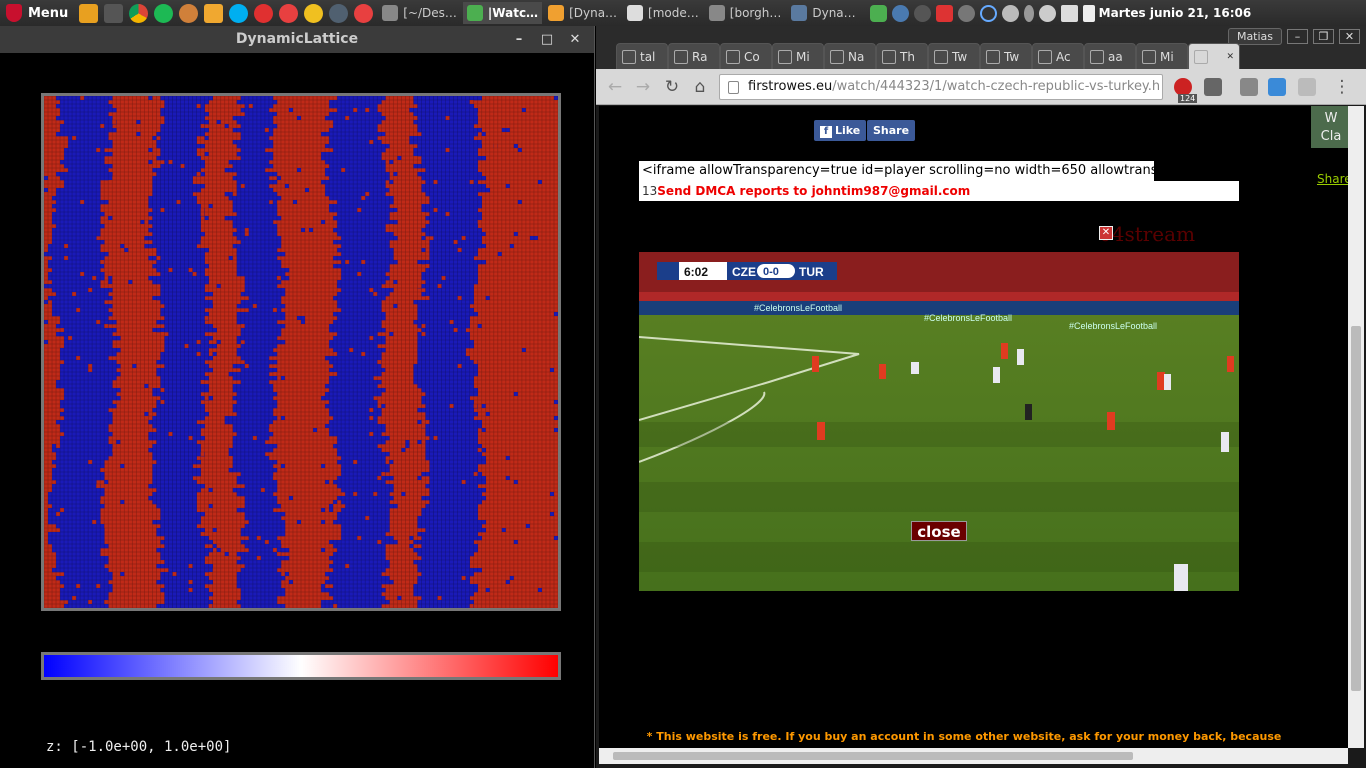 The image size is (1366, 768). What do you see at coordinates (790, 86) in the screenshot?
I see `url-host: firstrowes.eu` at bounding box center [790, 86].